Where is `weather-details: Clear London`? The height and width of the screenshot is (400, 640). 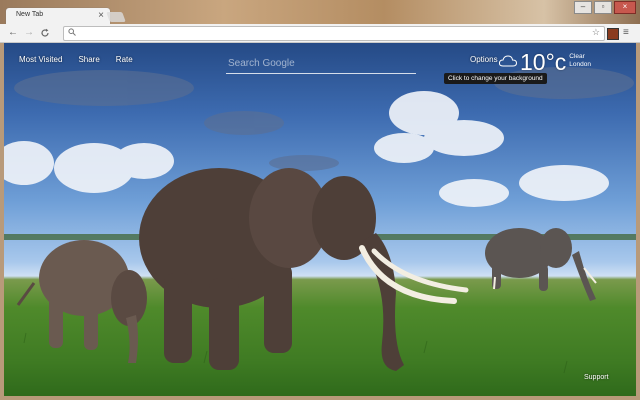 weather-details: Clear London is located at coordinates (580, 61).